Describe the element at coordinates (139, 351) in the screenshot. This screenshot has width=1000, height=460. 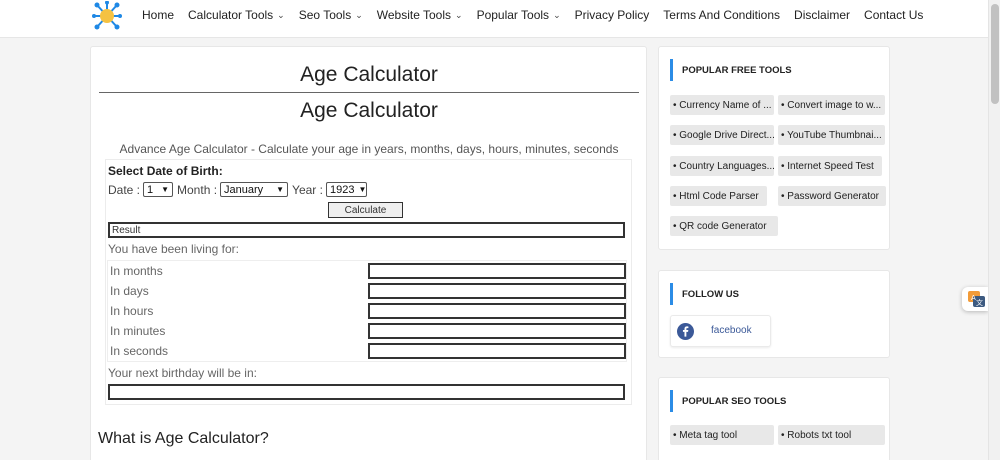
I see `result-label: In seconds` at that location.